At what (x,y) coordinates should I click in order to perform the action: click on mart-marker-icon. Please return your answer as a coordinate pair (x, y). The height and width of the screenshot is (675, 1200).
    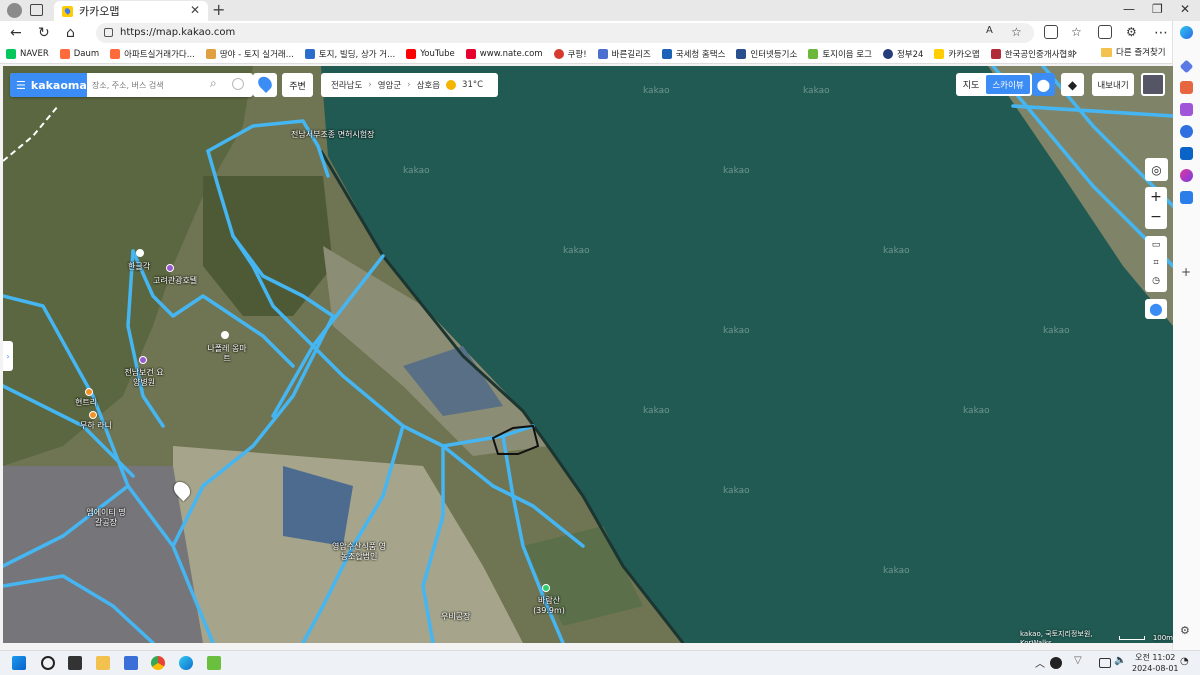
    Looking at the image, I should click on (225, 335).